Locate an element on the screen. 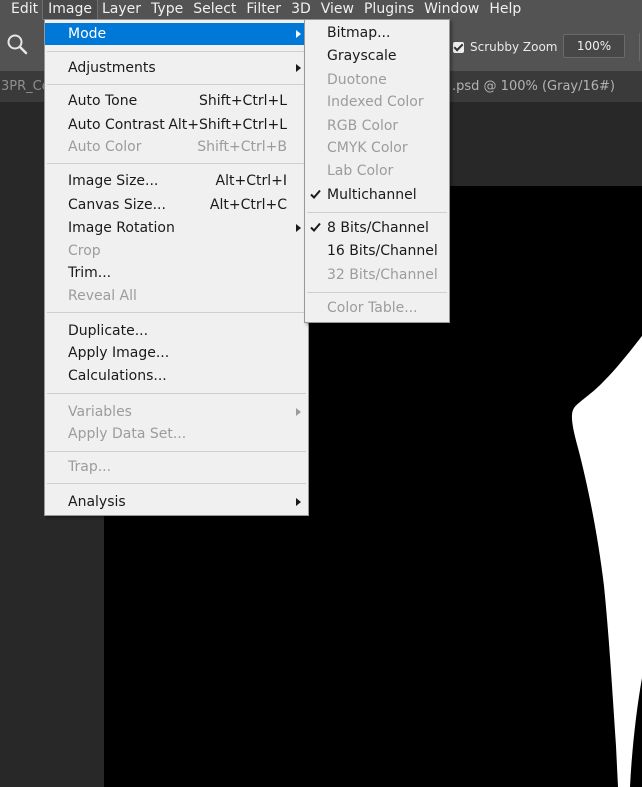  mode-item-cmyk-color: CMYK Color is located at coordinates (367, 148).